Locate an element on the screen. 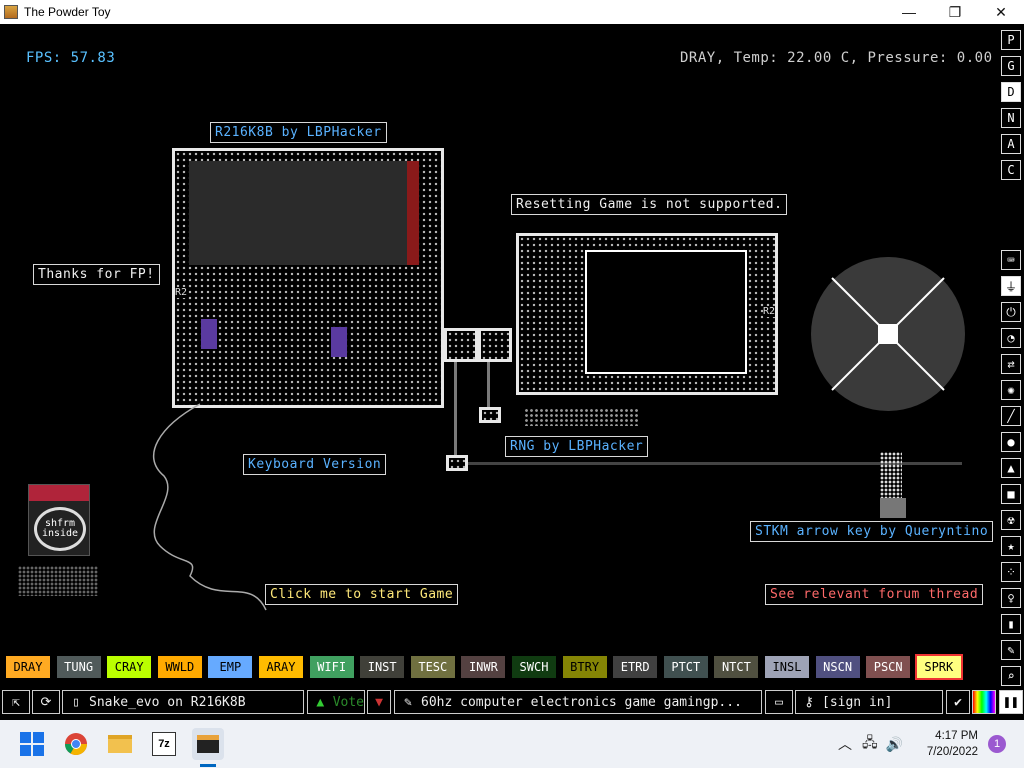  brush-category-button: ╱ is located at coordinates (1011, 416).